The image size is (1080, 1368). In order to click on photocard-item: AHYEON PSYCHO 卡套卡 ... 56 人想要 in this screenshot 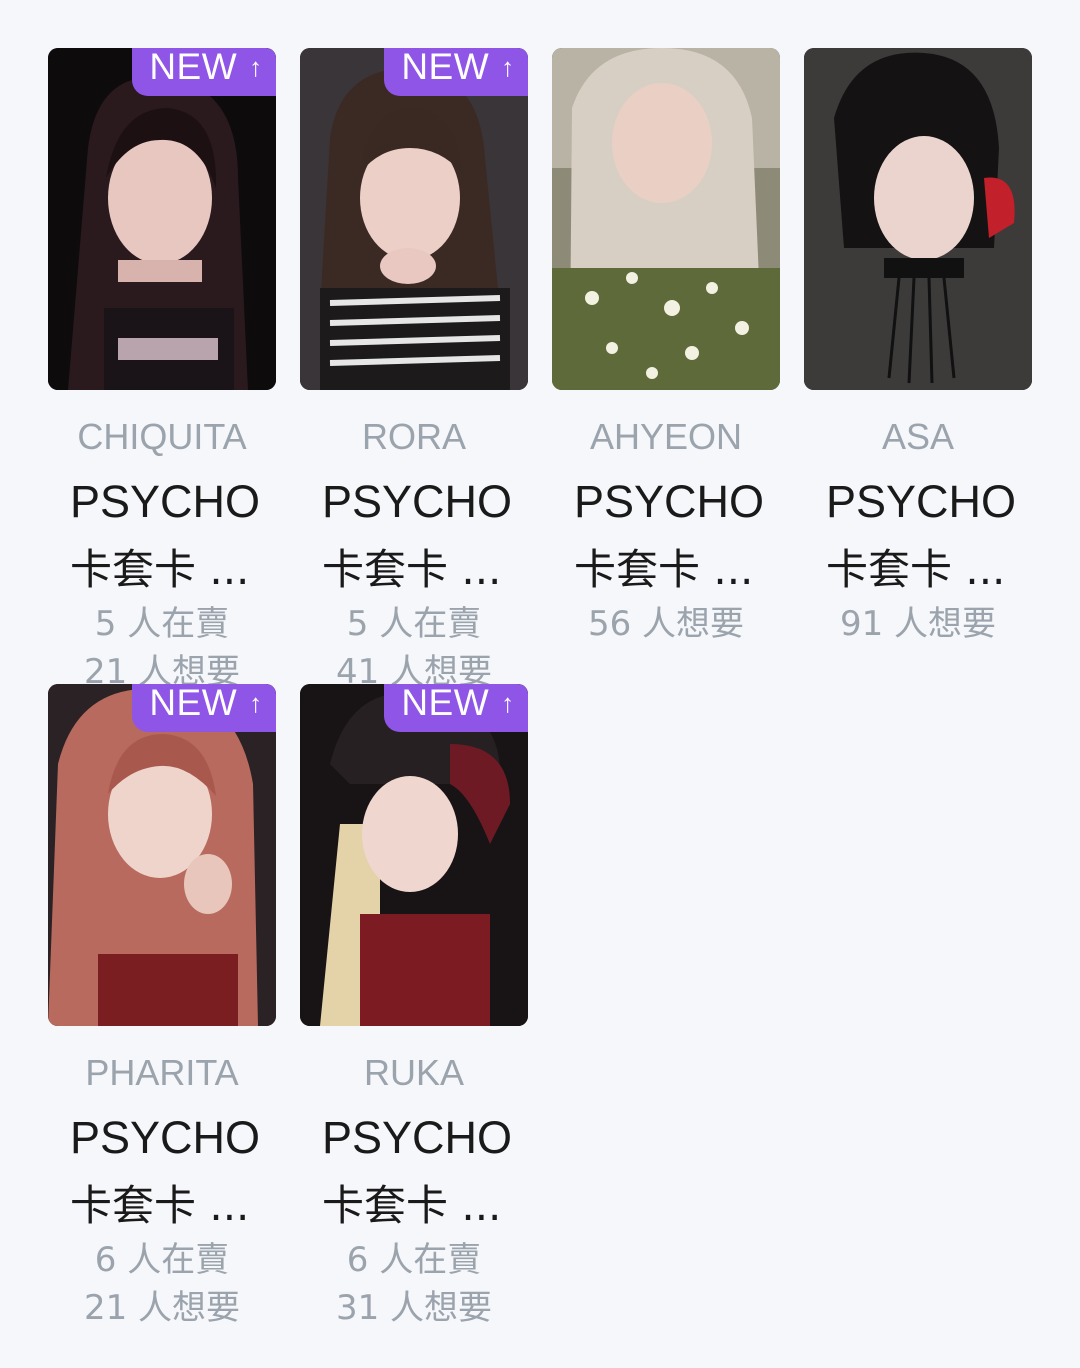, I will do `click(666, 358)`.